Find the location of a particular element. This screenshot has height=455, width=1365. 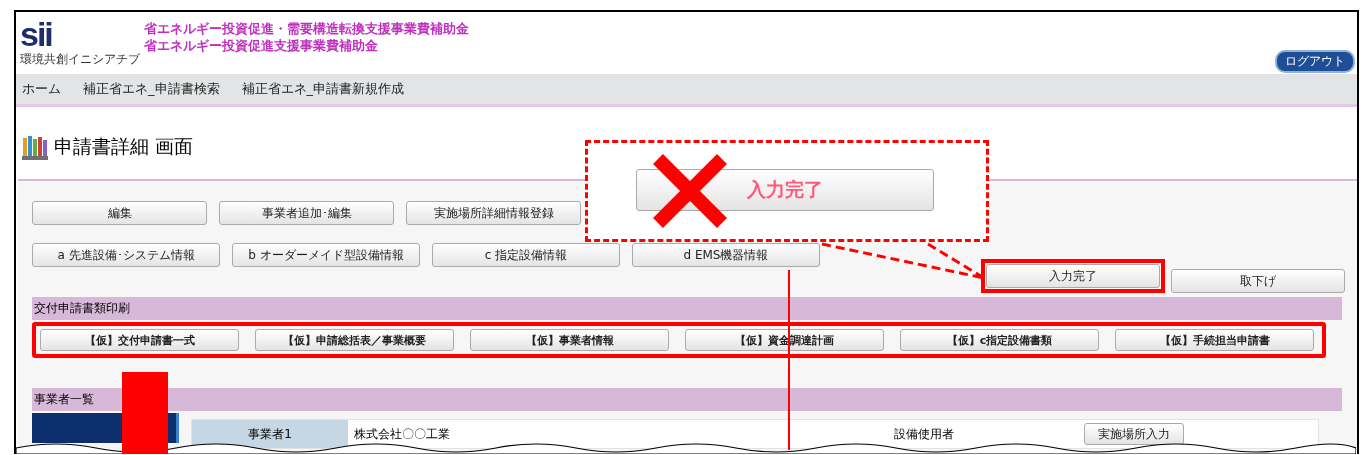

action-button: a 先進設備･システム情報 is located at coordinates (126, 255).